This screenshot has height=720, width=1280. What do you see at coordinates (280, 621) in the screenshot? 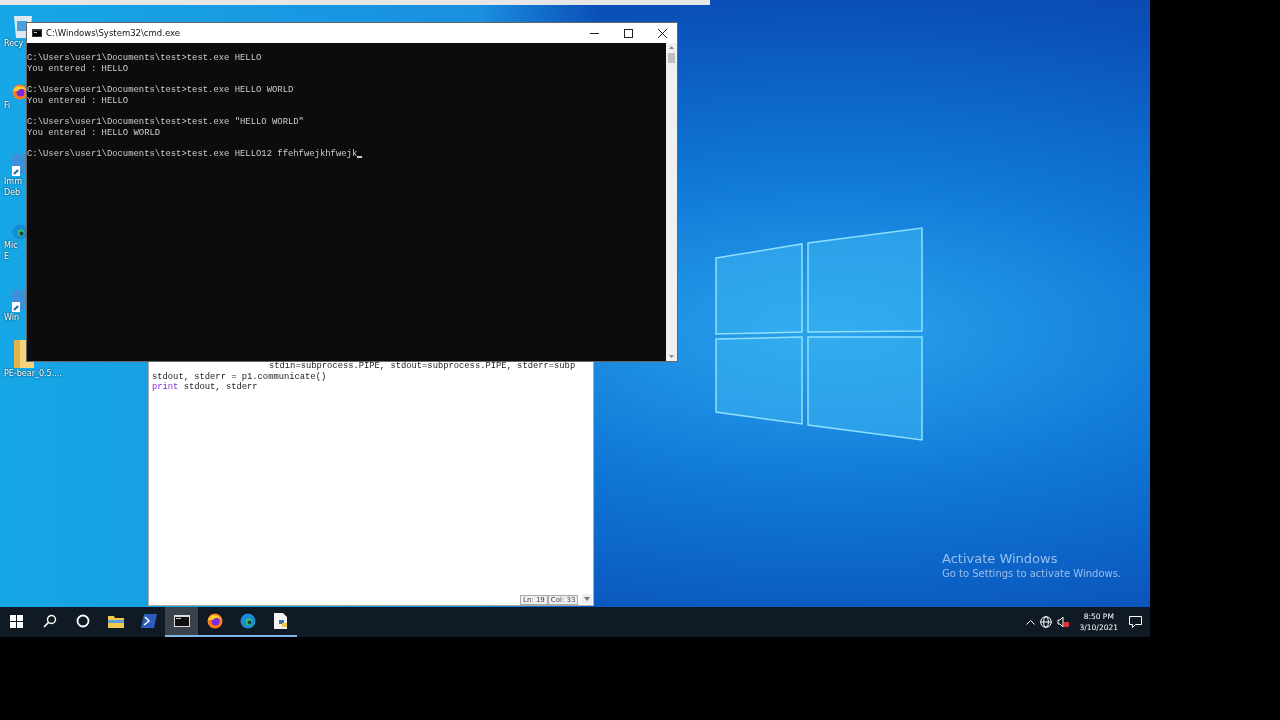
I see `python-file-icon` at bounding box center [280, 621].